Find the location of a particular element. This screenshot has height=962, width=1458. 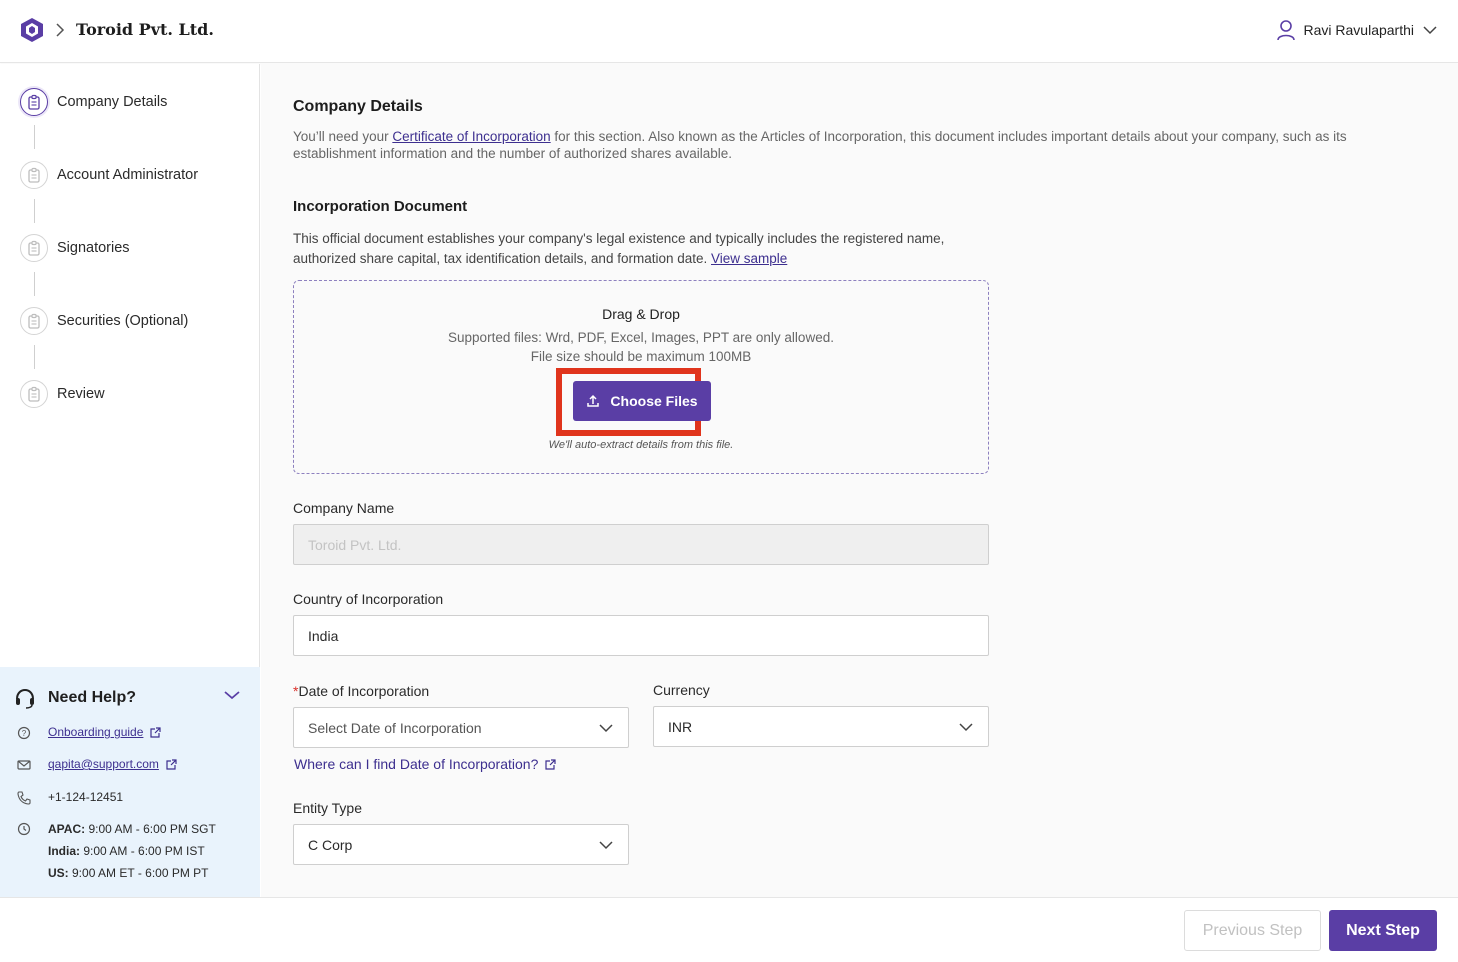

step-label: Account Administrator is located at coordinates (128, 175).